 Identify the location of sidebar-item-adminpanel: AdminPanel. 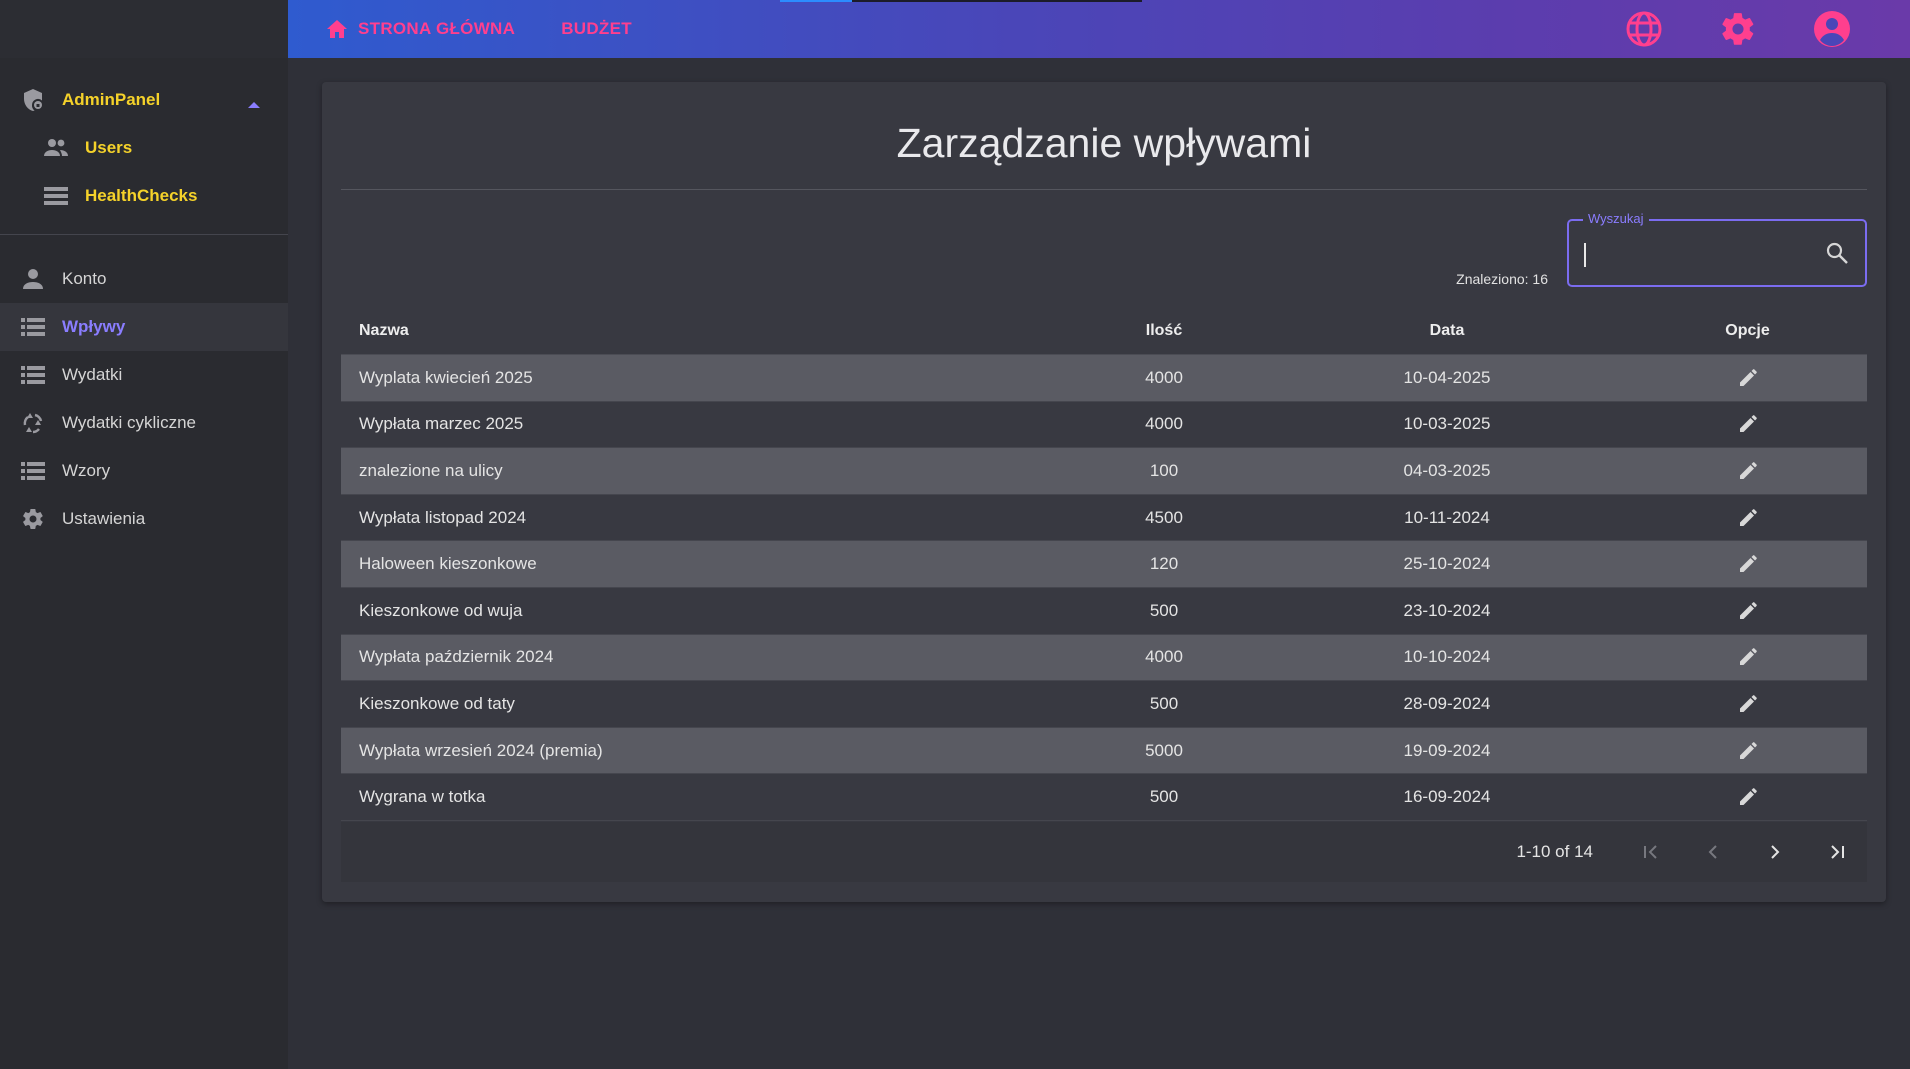
(144, 100).